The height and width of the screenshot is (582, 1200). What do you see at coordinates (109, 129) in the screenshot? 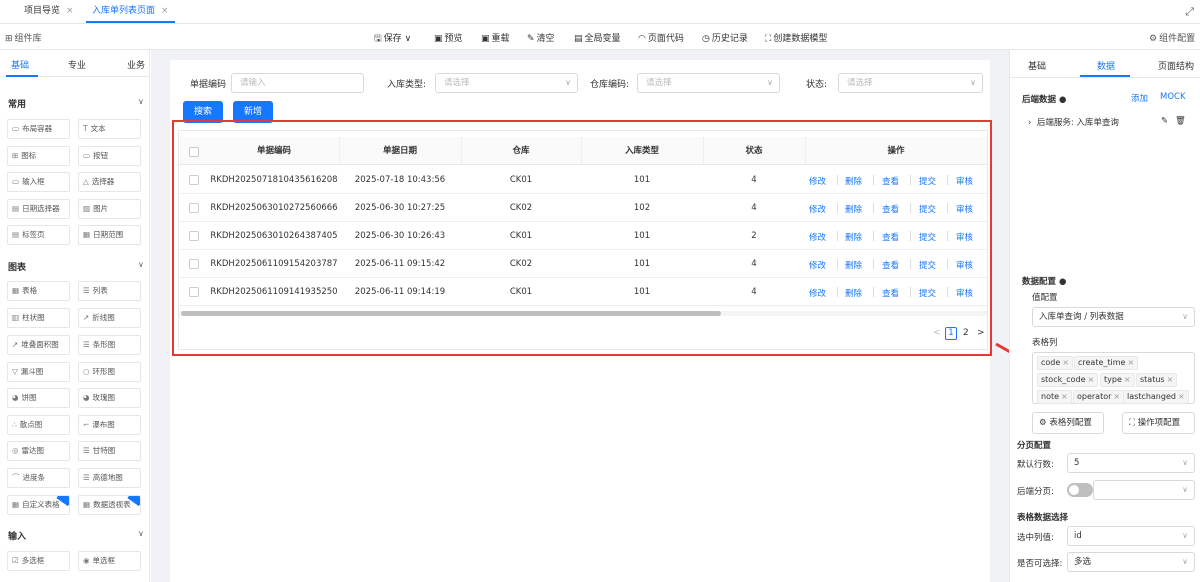
I see `component-text: T 文本` at bounding box center [109, 129].